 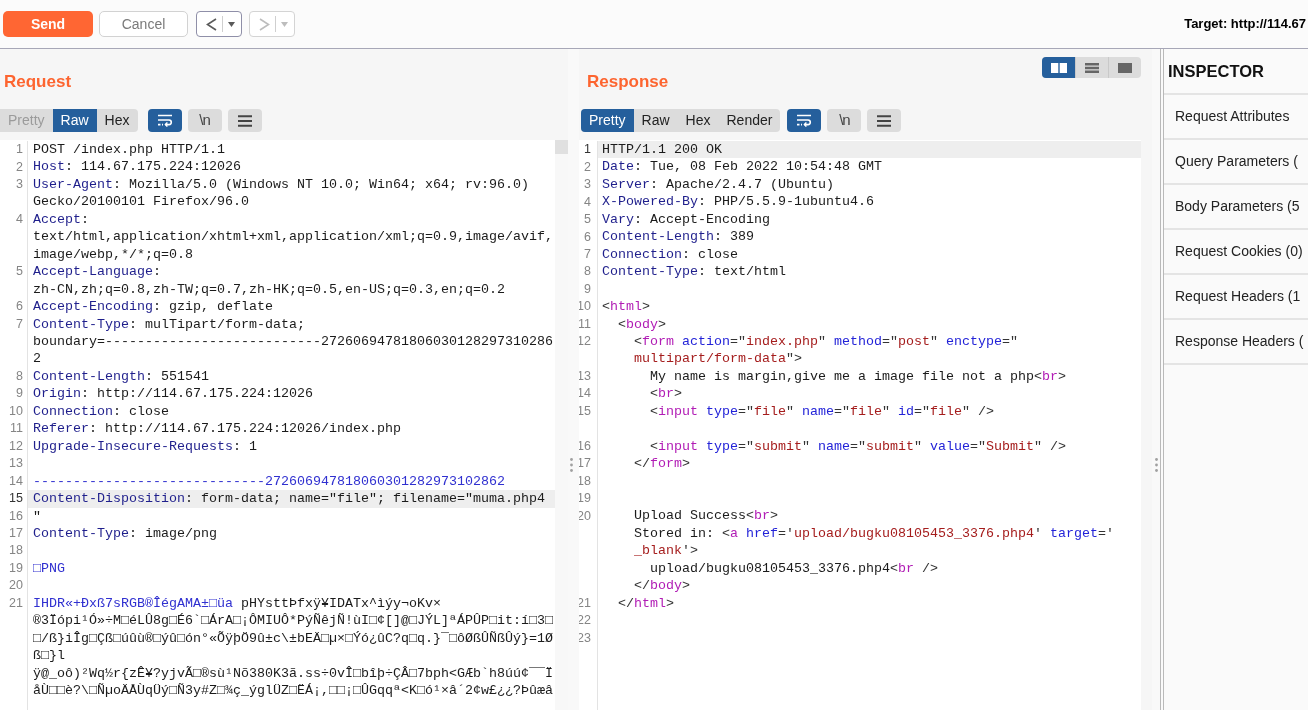 What do you see at coordinates (237, 603) in the screenshot?
I see `code-line: IHDR«+Ðxß7sRGB®ÎégAMA±□üa pHYsttÞfxÿ¥IDATx^ìýy¬oKv×` at bounding box center [237, 603].